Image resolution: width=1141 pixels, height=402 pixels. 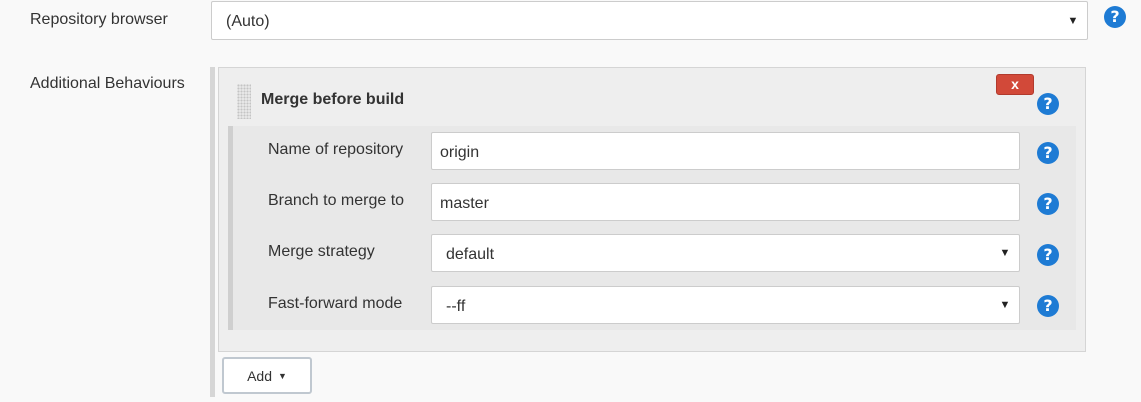 I want to click on merge-before-build-title: Merge before build, so click(x=333, y=99).